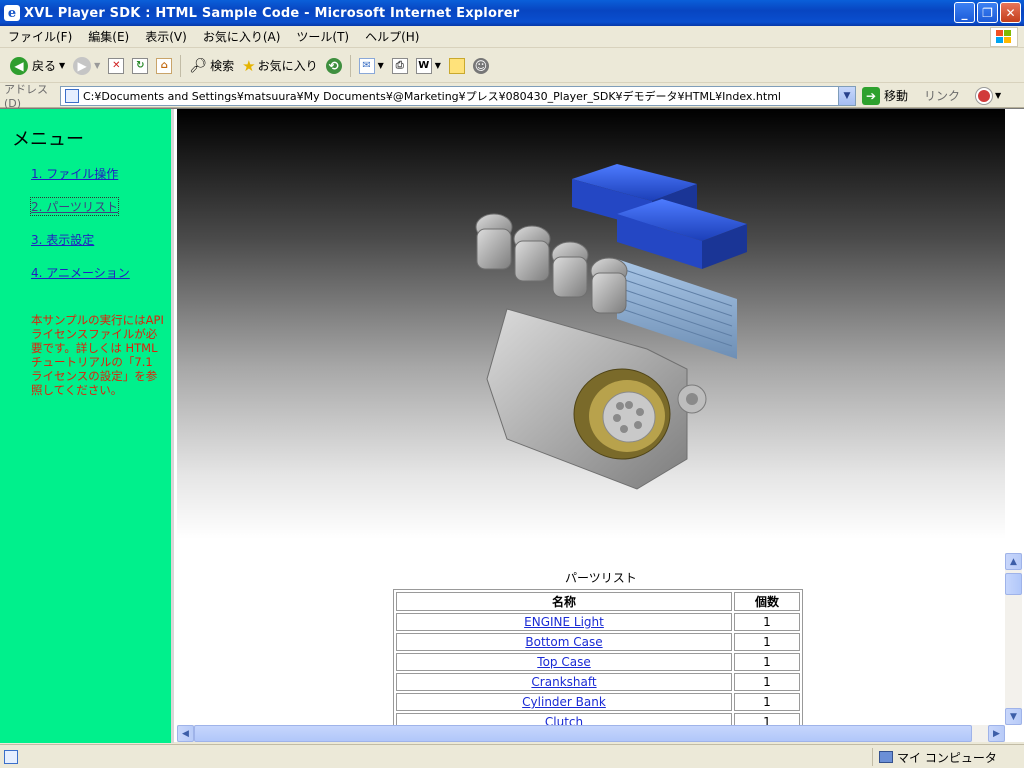 This screenshot has height=768, width=1024. I want to click on menu-link-animation: 4. アニメーション, so click(80, 272).